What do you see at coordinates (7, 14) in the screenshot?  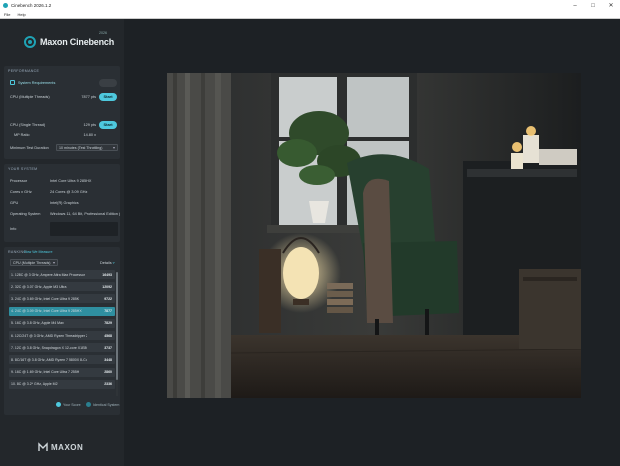 I see `menu-file: File` at bounding box center [7, 14].